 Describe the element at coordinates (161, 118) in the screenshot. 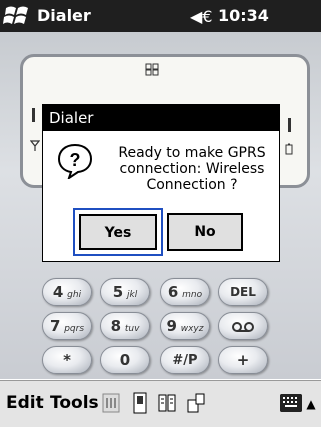

I see `dialog-title: Dialer` at that location.